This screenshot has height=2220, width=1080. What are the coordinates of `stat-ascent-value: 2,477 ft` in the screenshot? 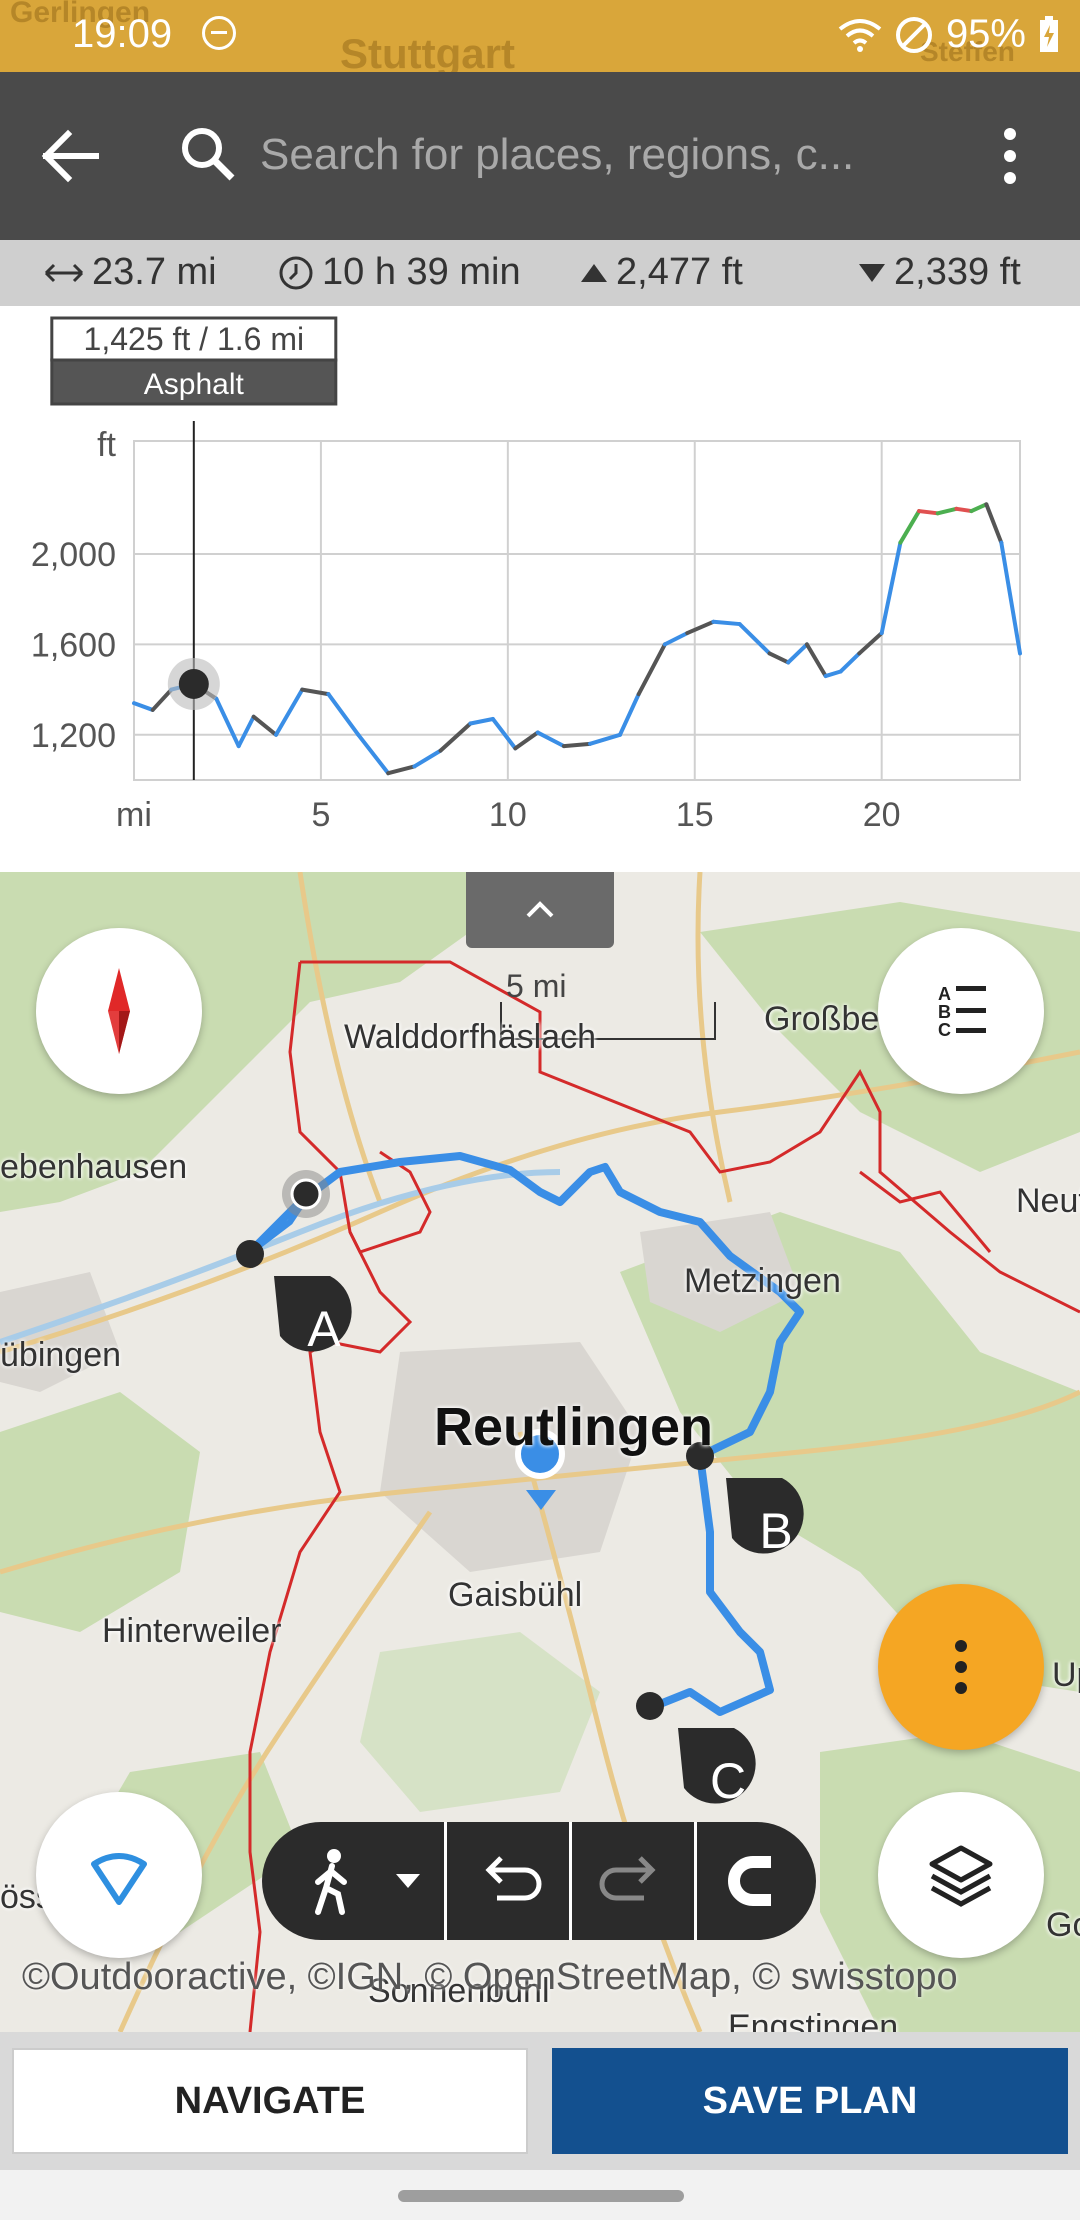 It's located at (679, 272).